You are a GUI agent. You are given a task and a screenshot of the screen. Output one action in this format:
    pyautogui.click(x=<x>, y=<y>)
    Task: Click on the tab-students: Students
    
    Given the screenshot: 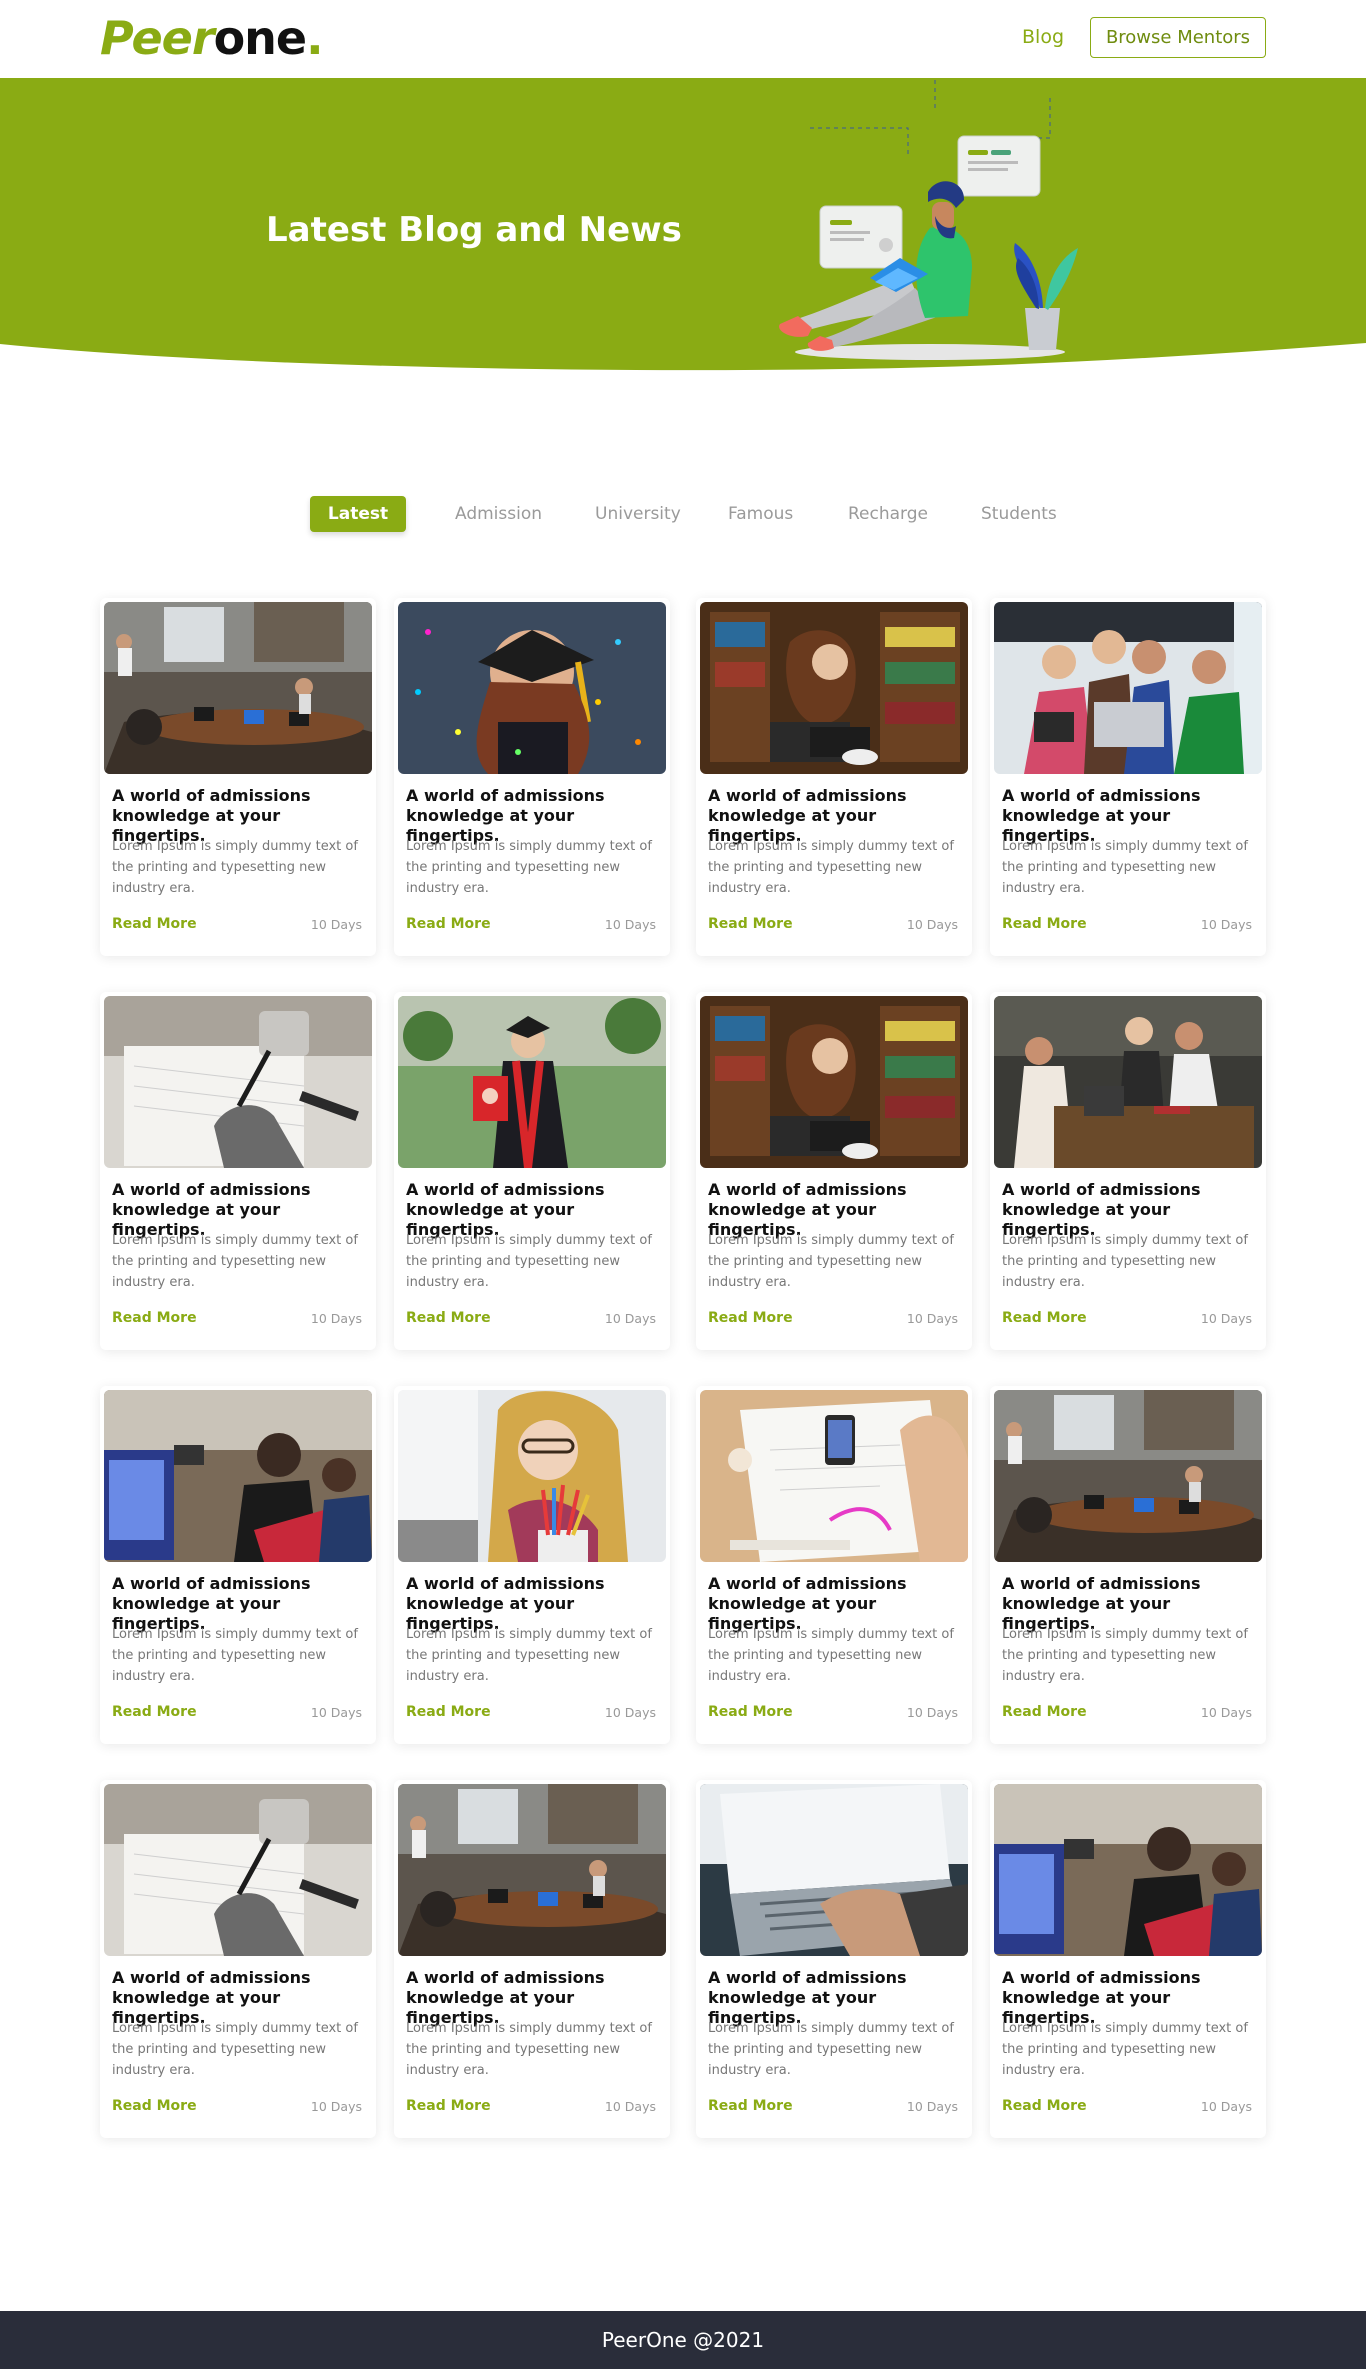 What is the action you would take?
    pyautogui.click(x=1019, y=514)
    